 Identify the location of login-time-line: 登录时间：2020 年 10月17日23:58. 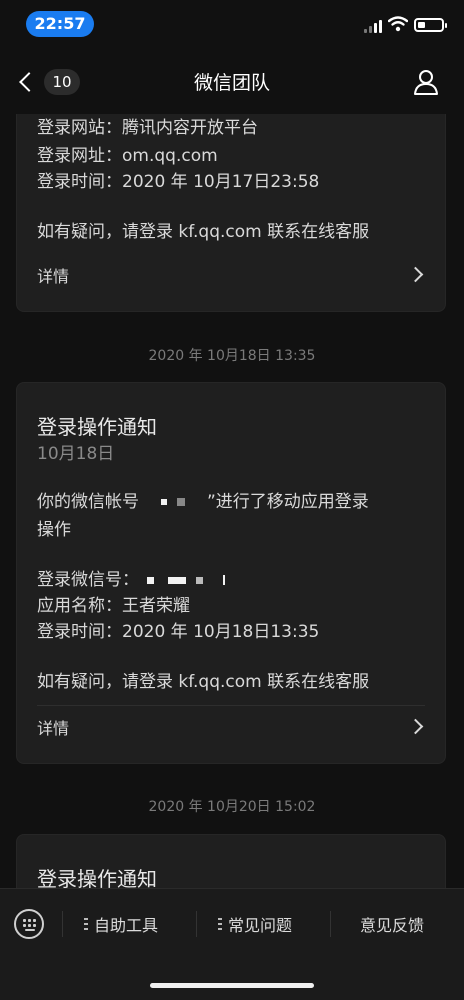
(178, 182).